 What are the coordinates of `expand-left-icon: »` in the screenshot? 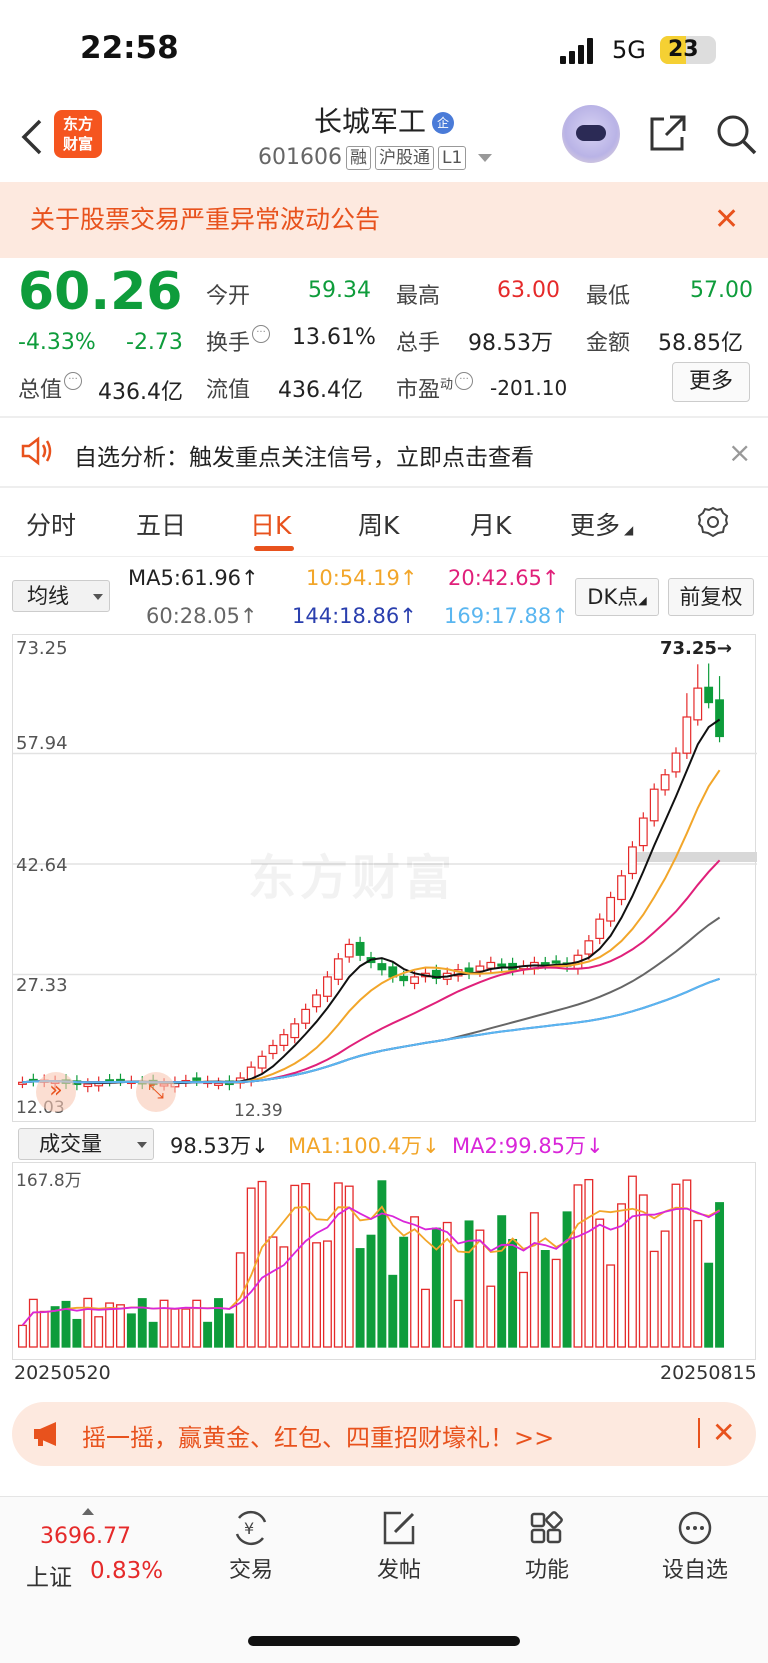 It's located at (56, 1092).